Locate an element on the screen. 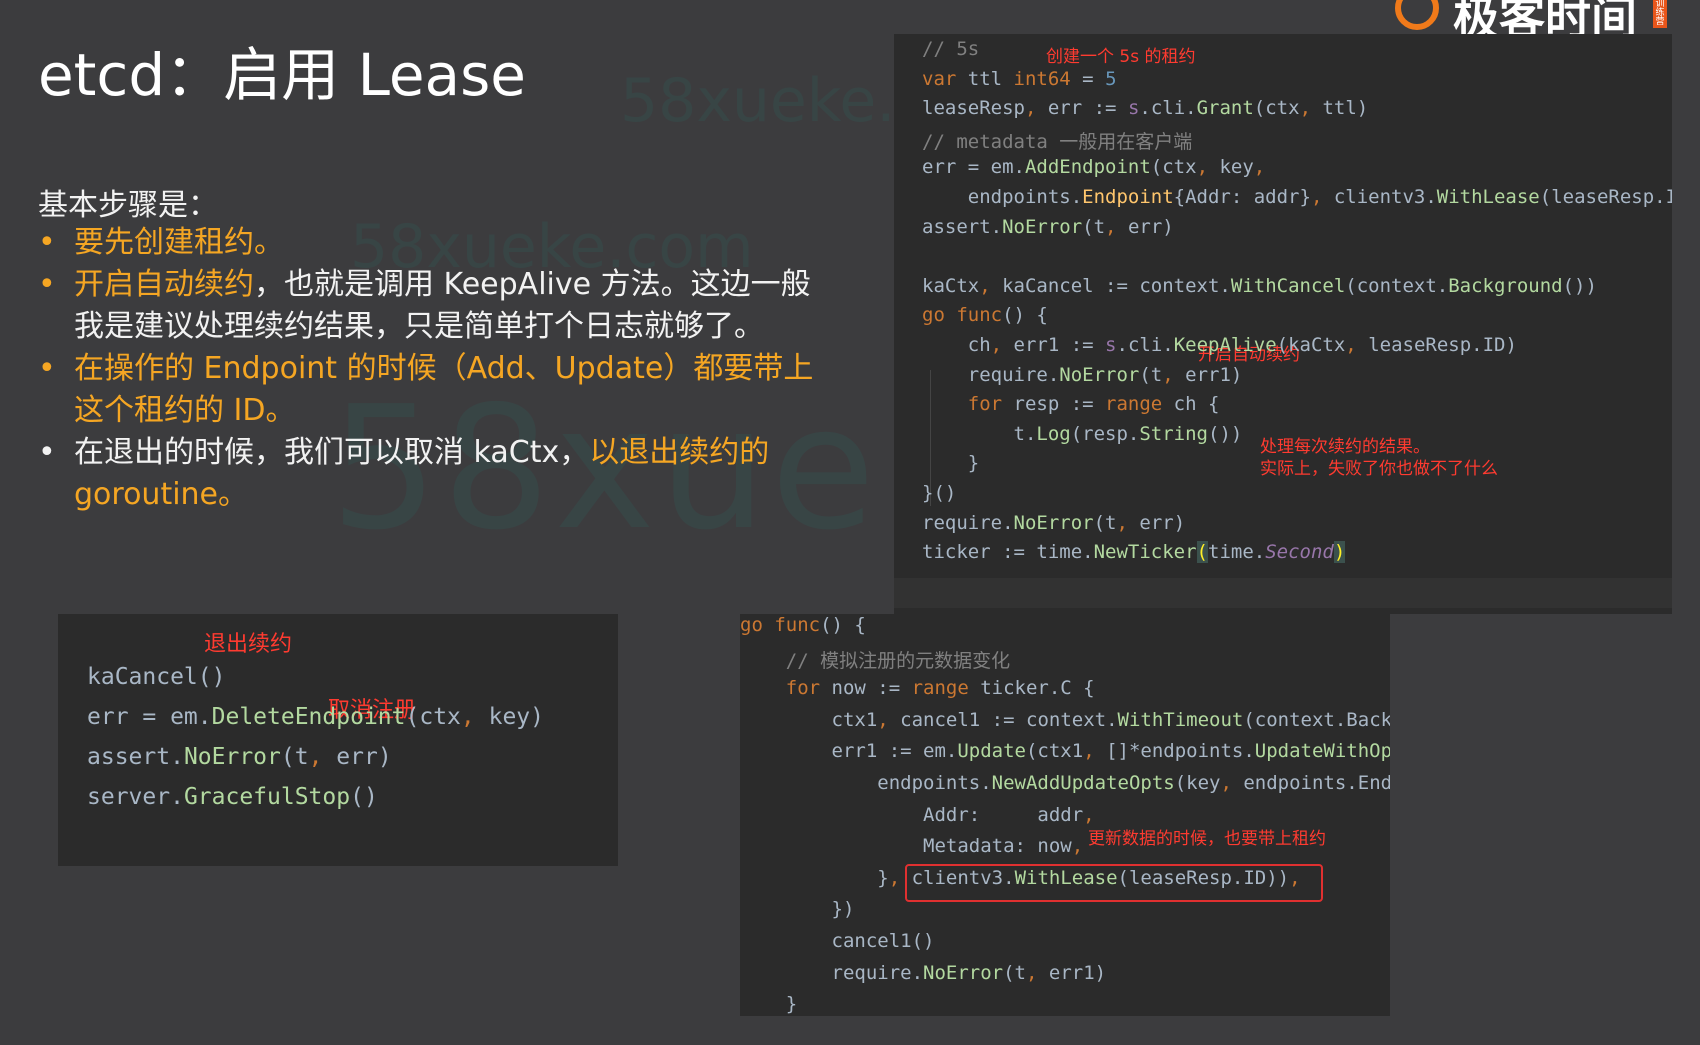  code-line: require.NoError(t, err1) is located at coordinates (1082, 374).